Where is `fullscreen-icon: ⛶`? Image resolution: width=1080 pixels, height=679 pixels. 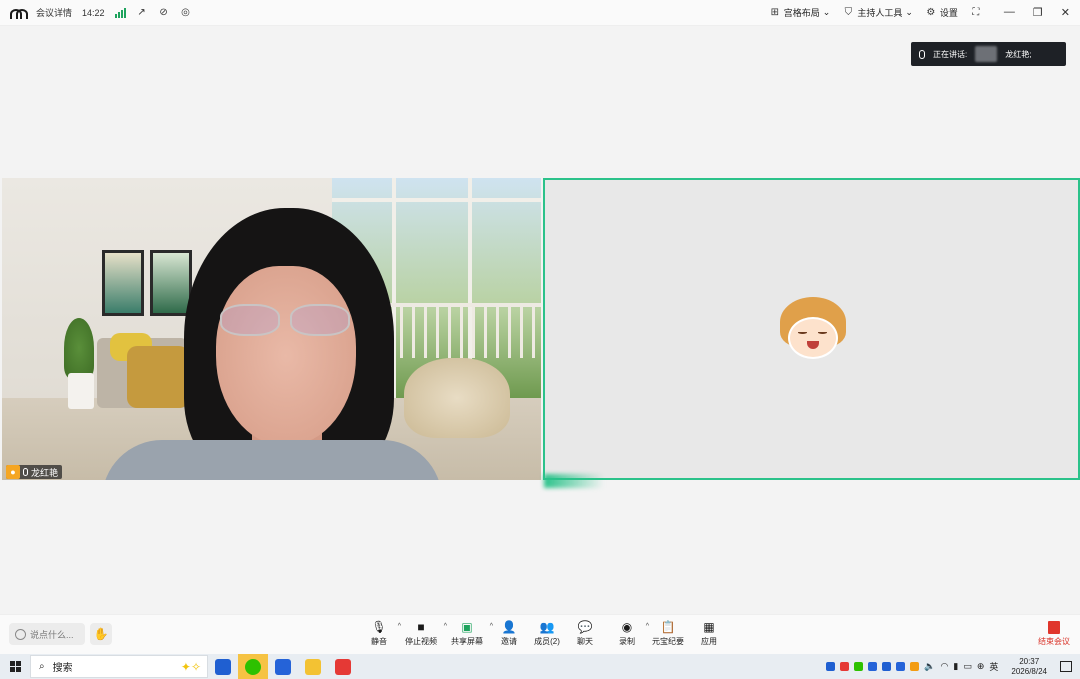
fullscreen-icon: ⛶ is located at coordinates (976, 13).